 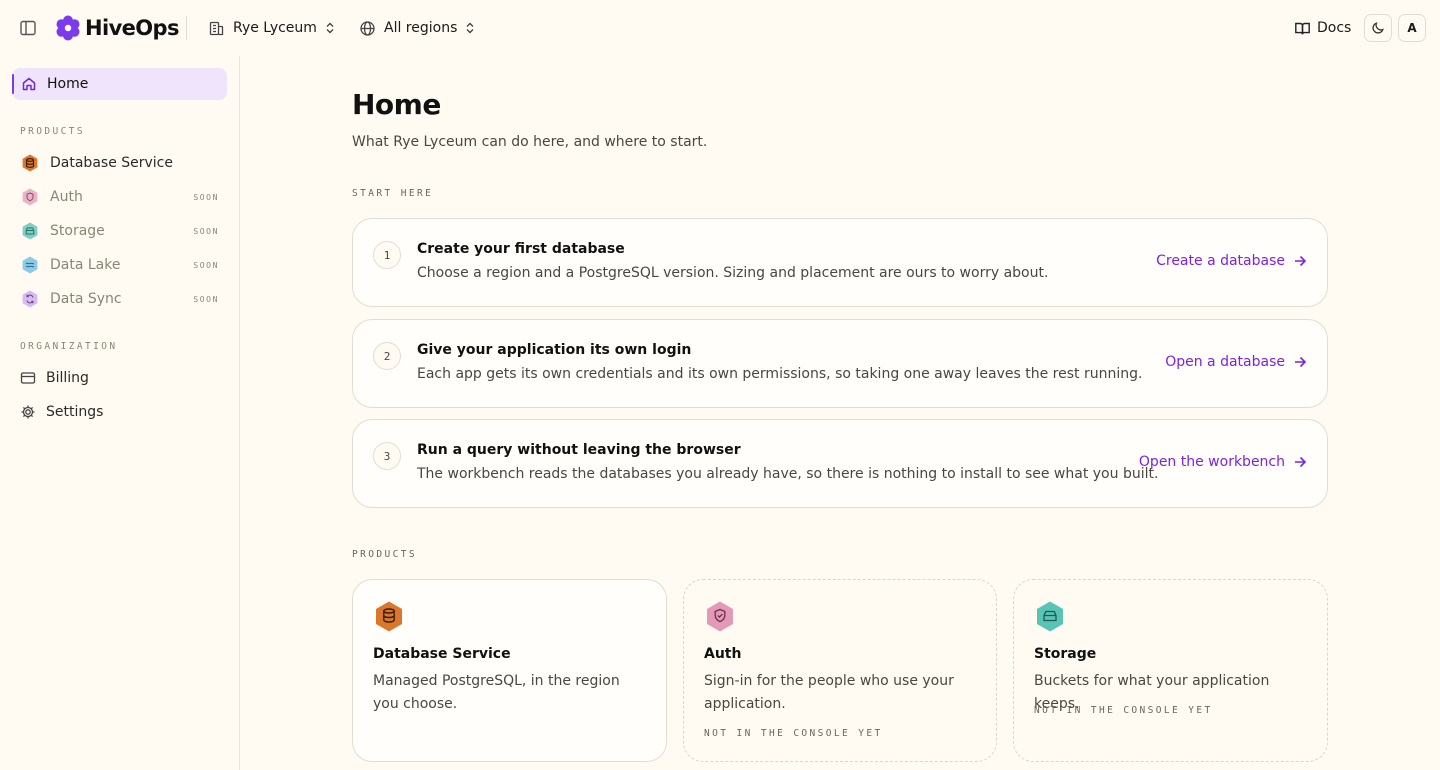 What do you see at coordinates (367, 28) in the screenshot?
I see `globe-icon` at bounding box center [367, 28].